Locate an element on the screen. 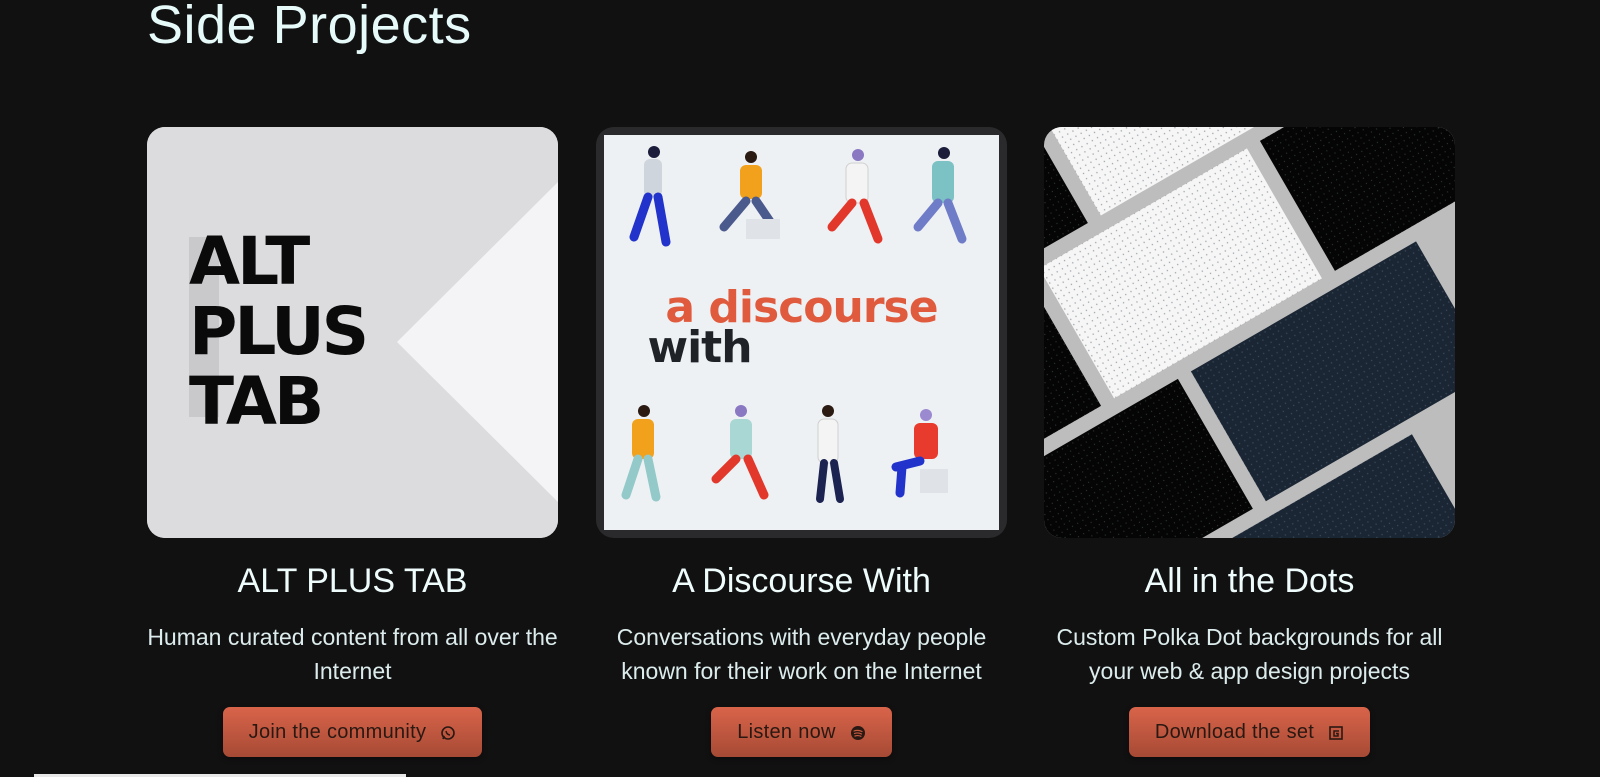  card-title: A Discourse With is located at coordinates (801, 581).